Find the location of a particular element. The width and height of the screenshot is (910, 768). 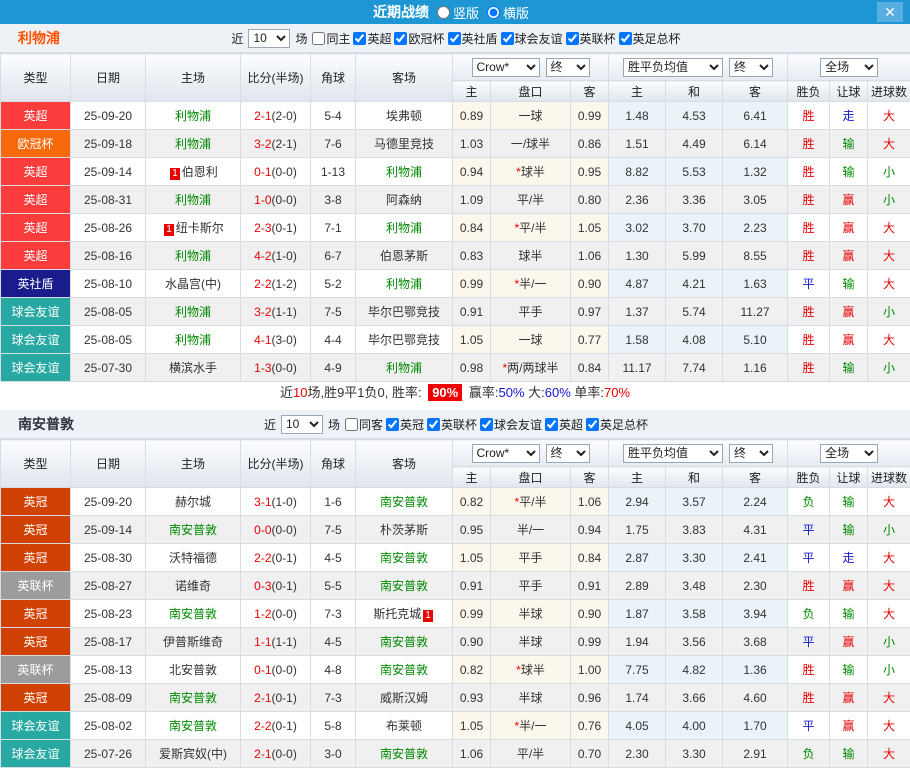

let-result-cell: 输 is located at coordinates (849, 754).